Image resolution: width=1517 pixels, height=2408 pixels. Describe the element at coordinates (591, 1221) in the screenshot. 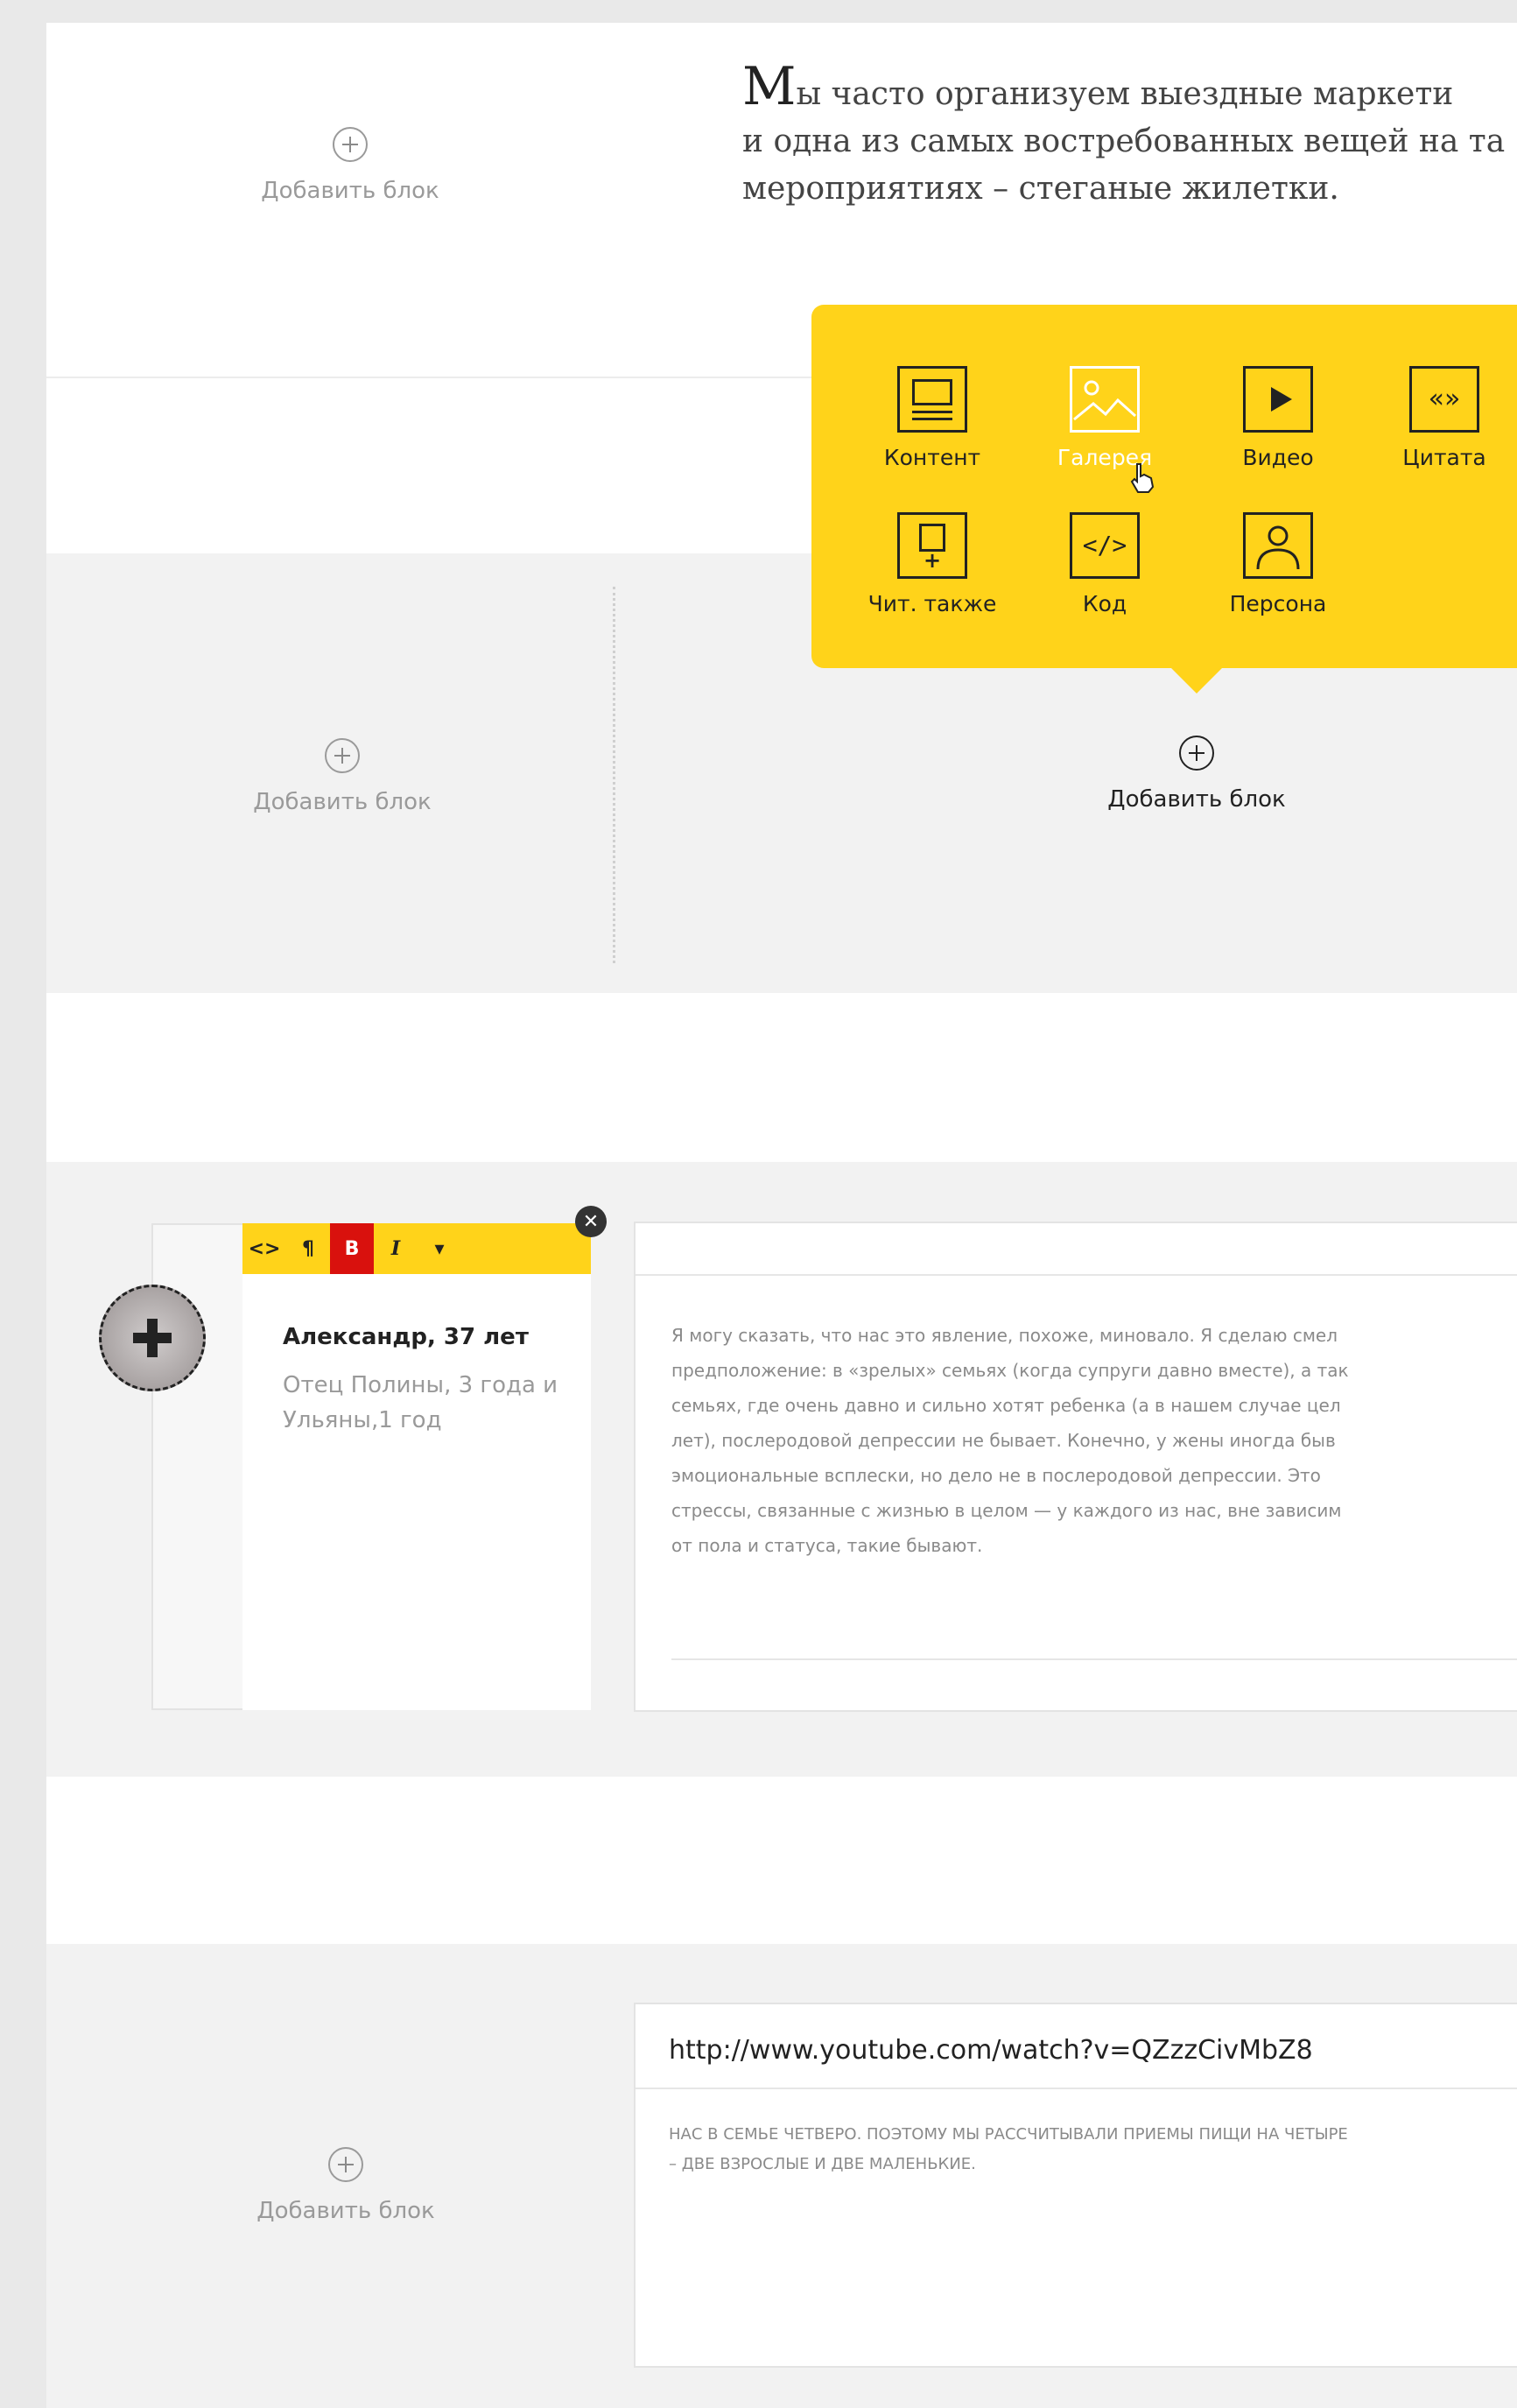

I see `close-icon: ✕` at that location.